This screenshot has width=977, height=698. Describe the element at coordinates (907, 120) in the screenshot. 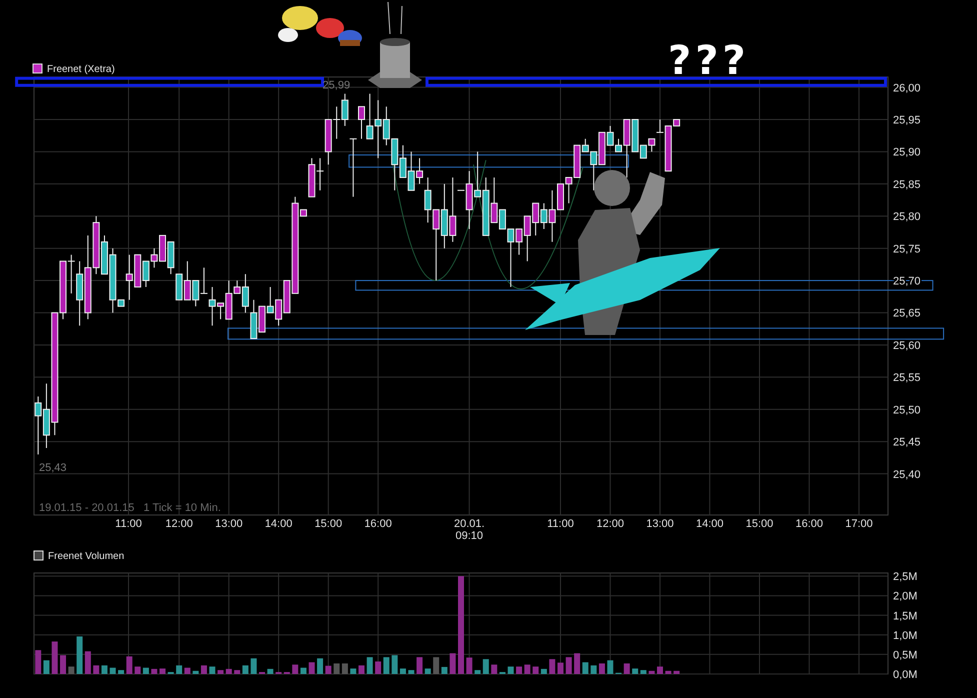

I see `y-axis-label: 25,95` at that location.